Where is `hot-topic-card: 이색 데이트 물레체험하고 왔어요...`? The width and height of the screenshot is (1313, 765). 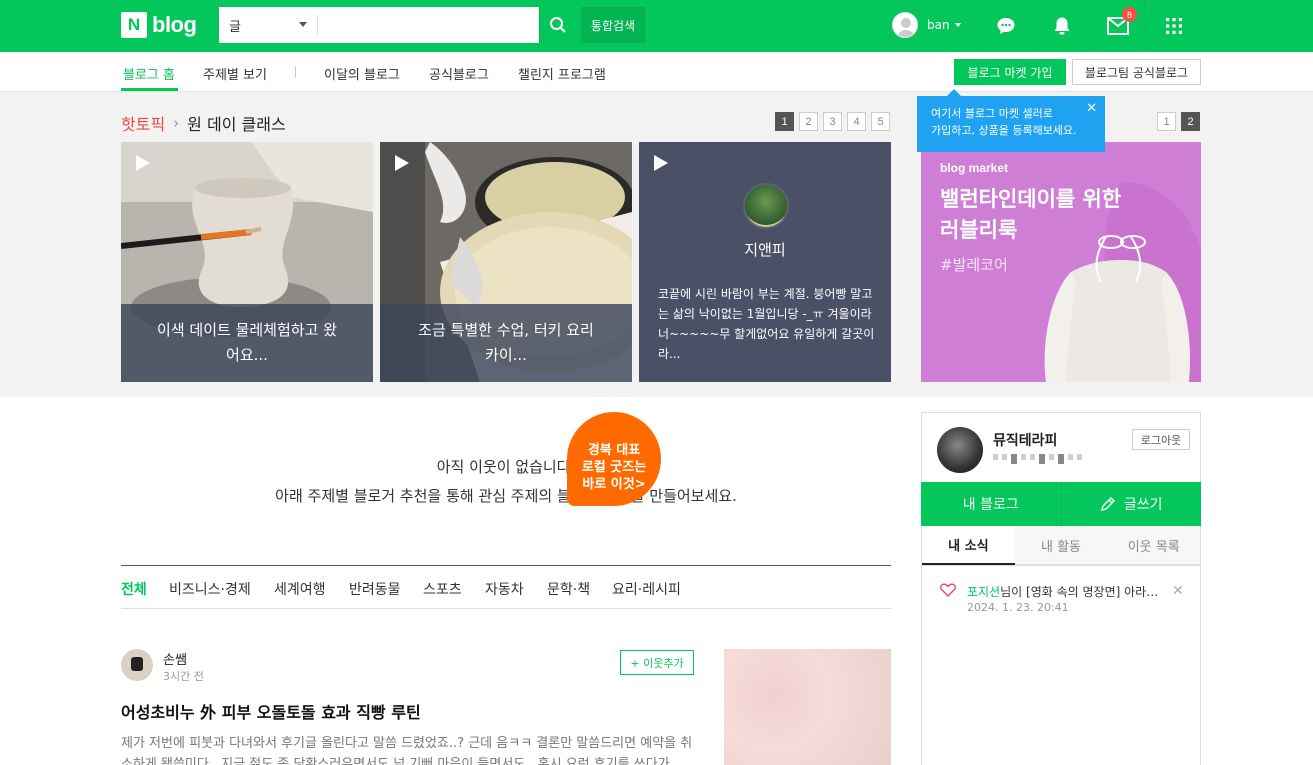 hot-topic-card: 이색 데이트 물레체험하고 왔어요... is located at coordinates (247, 262).